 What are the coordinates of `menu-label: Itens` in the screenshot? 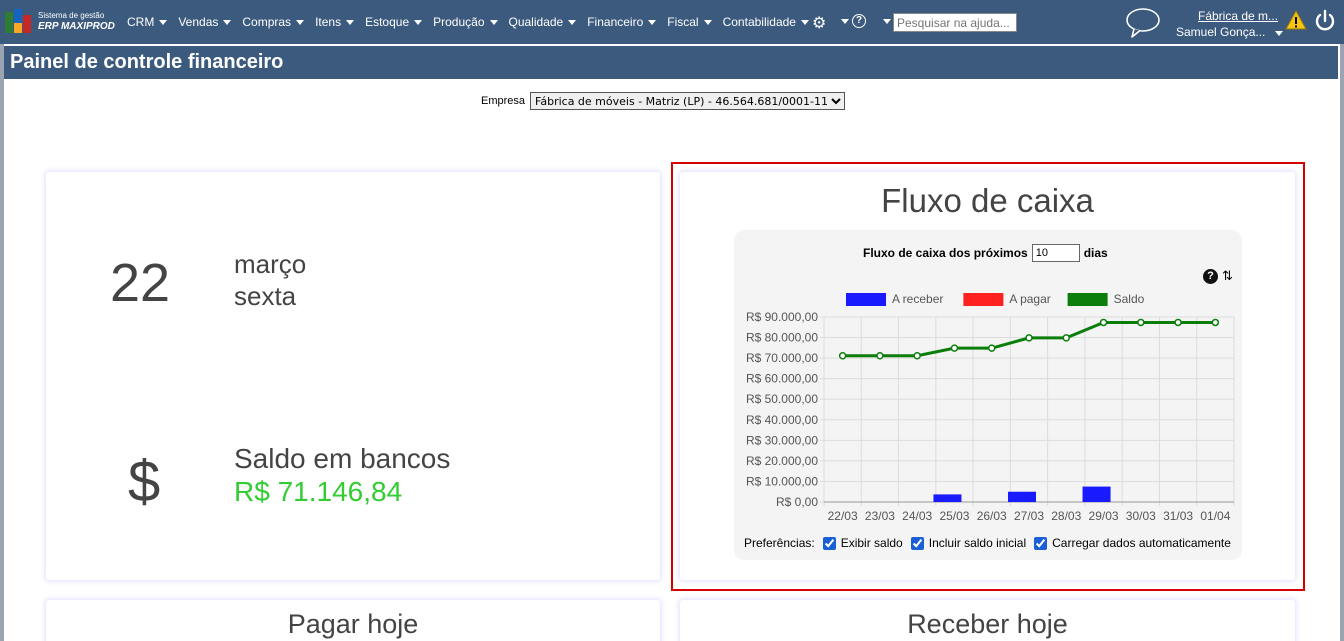 It's located at (328, 22).